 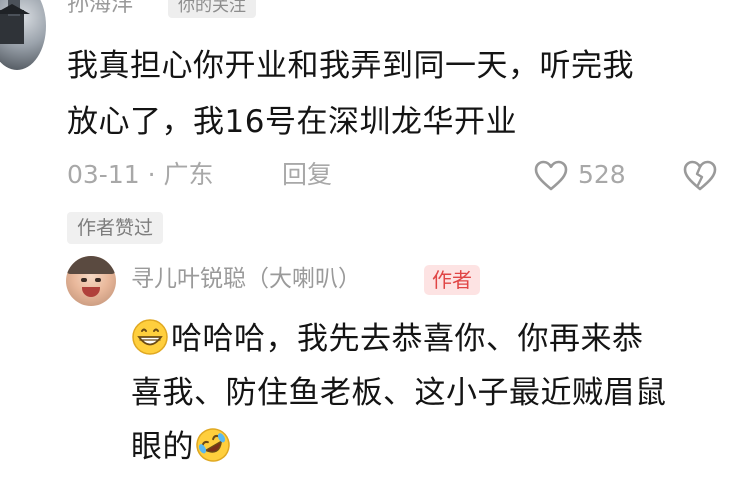 What do you see at coordinates (350, 66) in the screenshot?
I see `comment-text-line: 我真担心你开业和我弄到同一天，听完我` at bounding box center [350, 66].